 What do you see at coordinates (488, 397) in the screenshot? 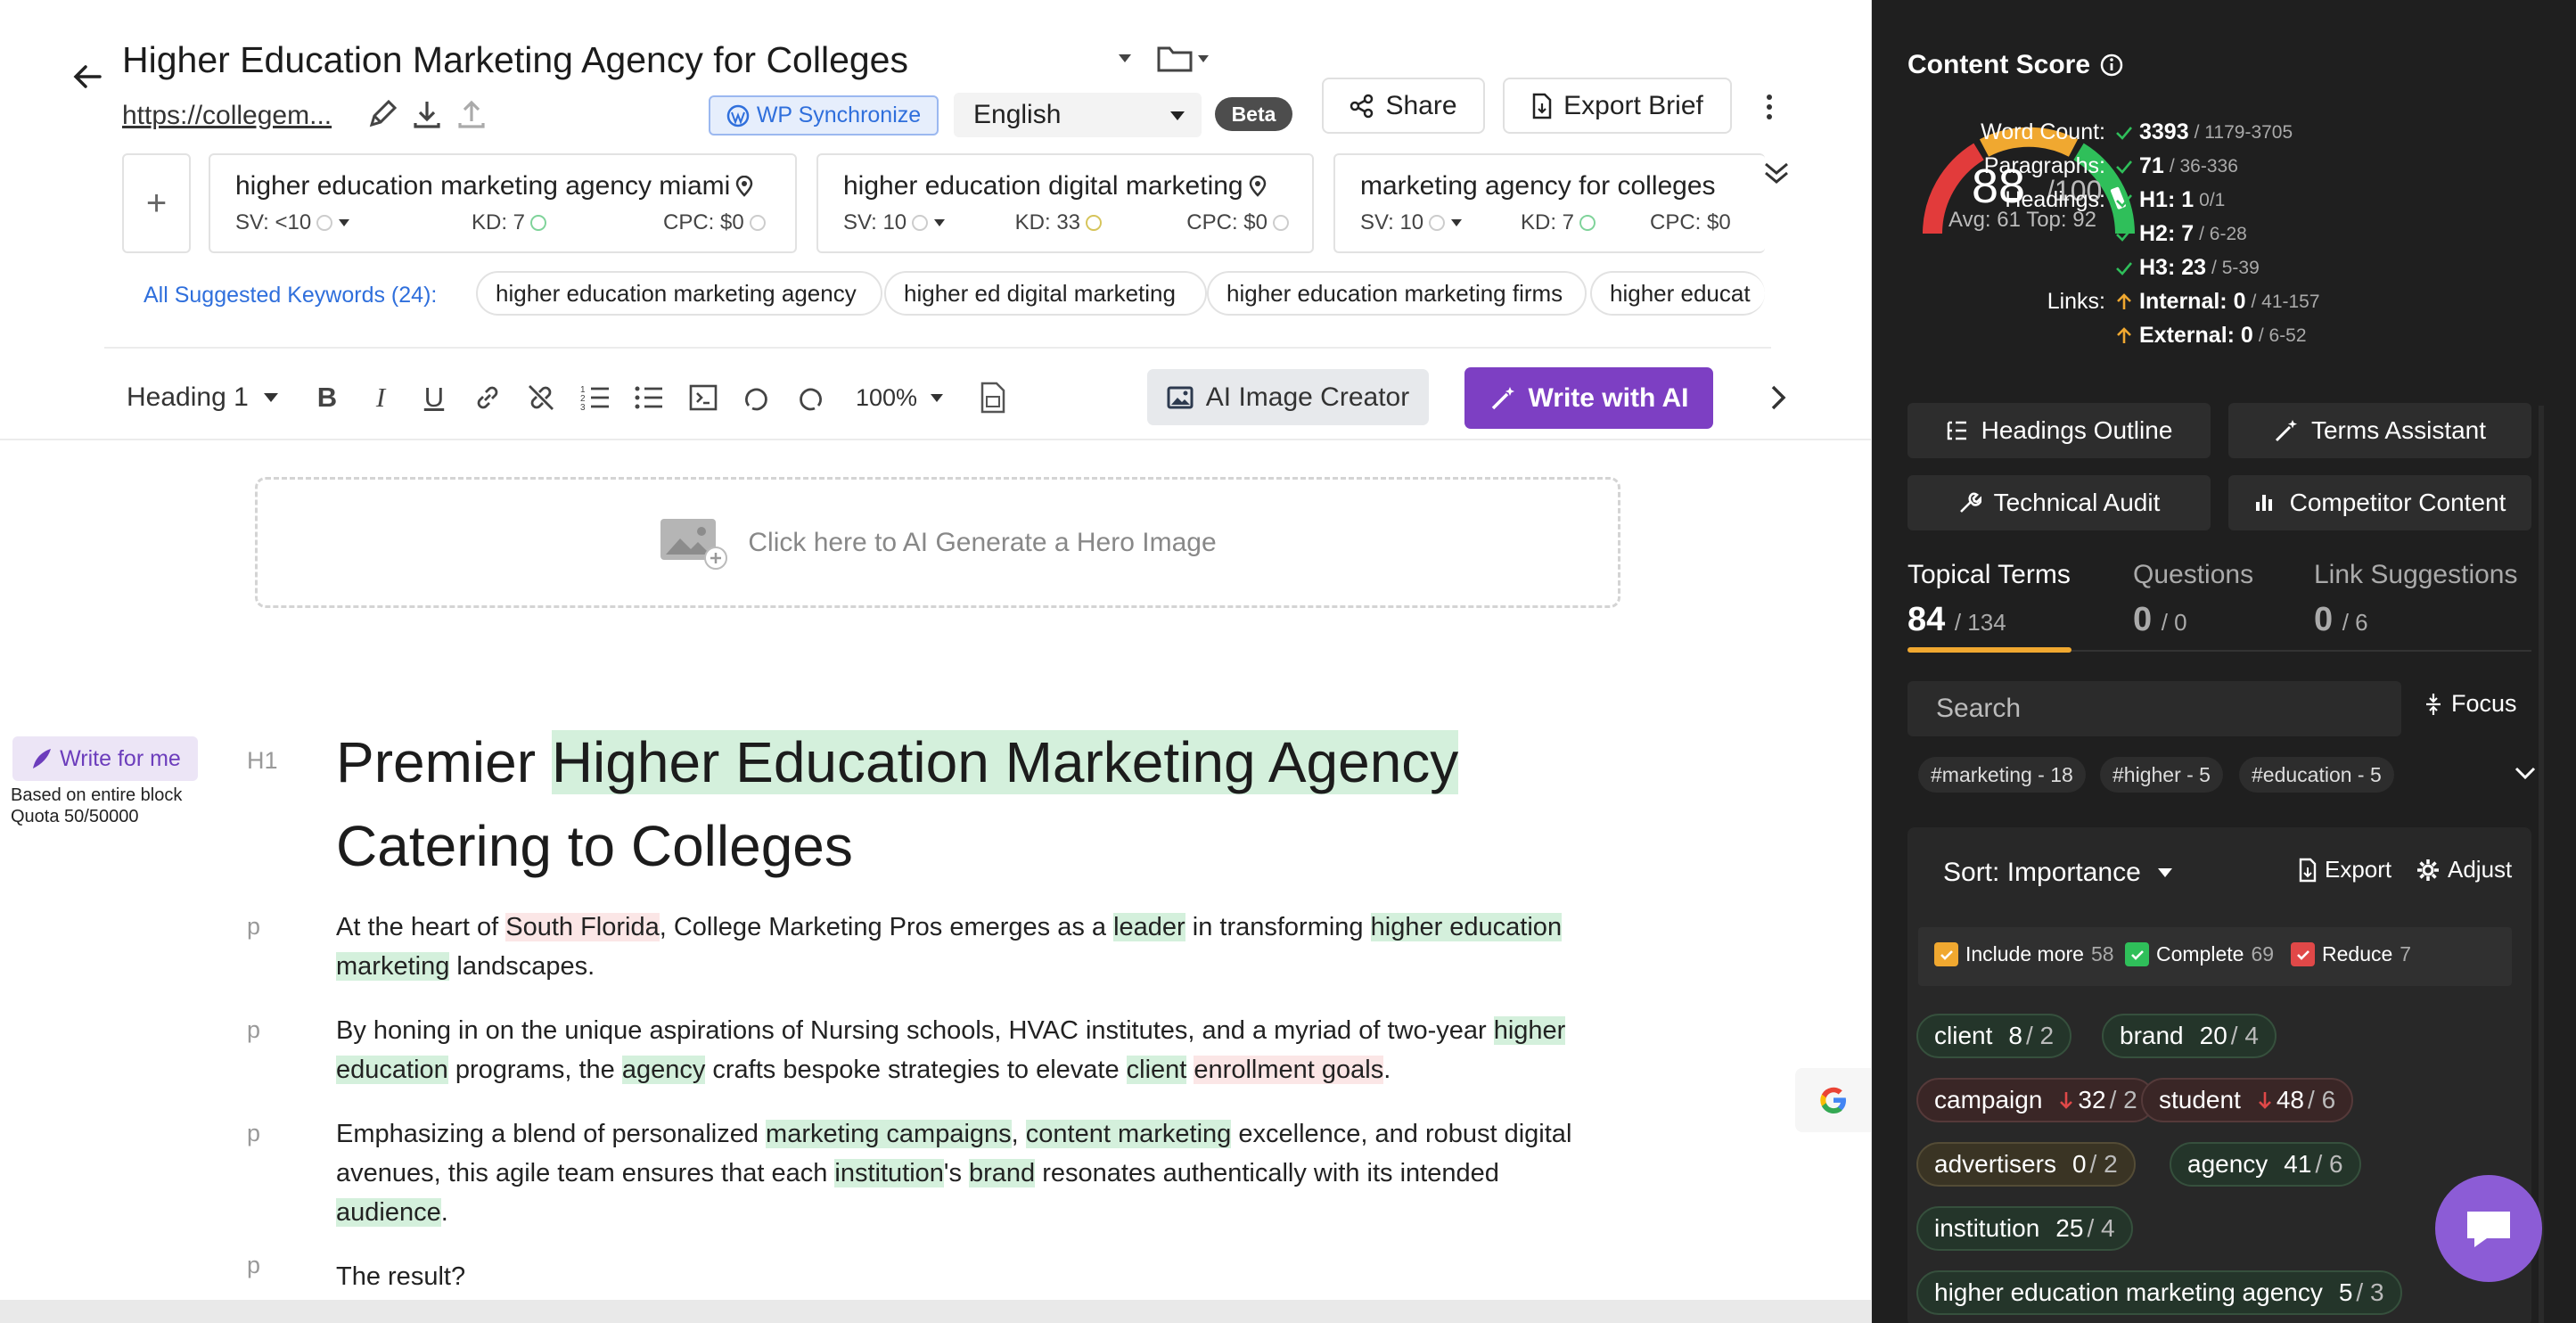
I see `link-icon` at bounding box center [488, 397].